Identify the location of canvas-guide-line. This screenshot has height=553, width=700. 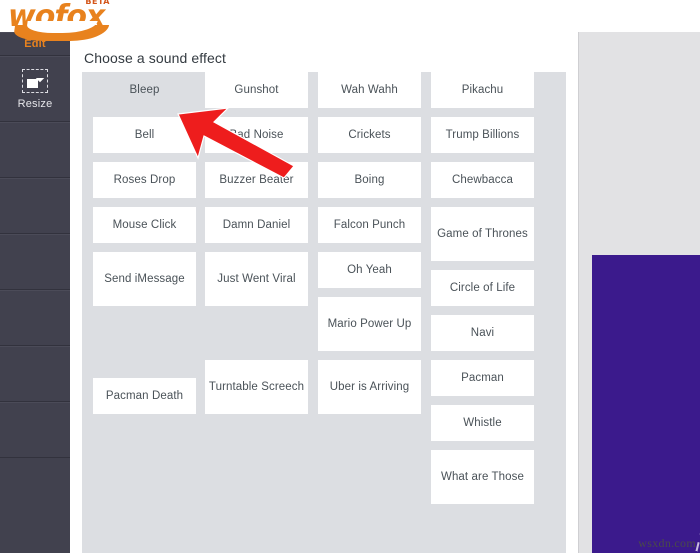
(697, 489).